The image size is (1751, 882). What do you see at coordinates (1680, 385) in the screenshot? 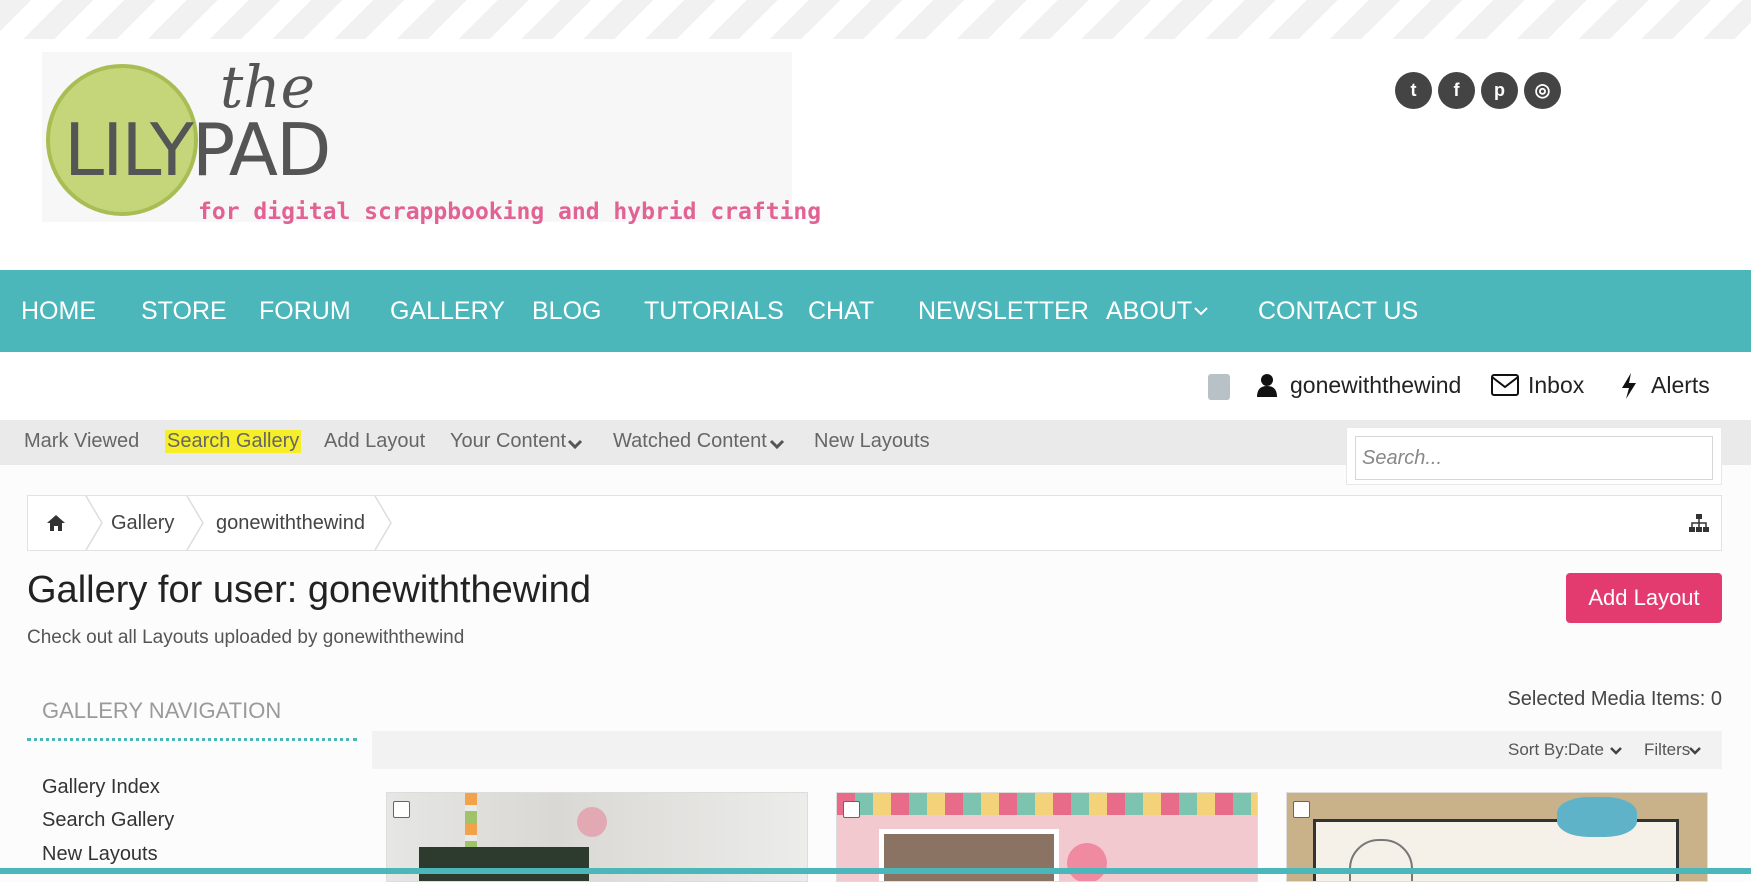
I see `alerts-link: Alerts` at bounding box center [1680, 385].